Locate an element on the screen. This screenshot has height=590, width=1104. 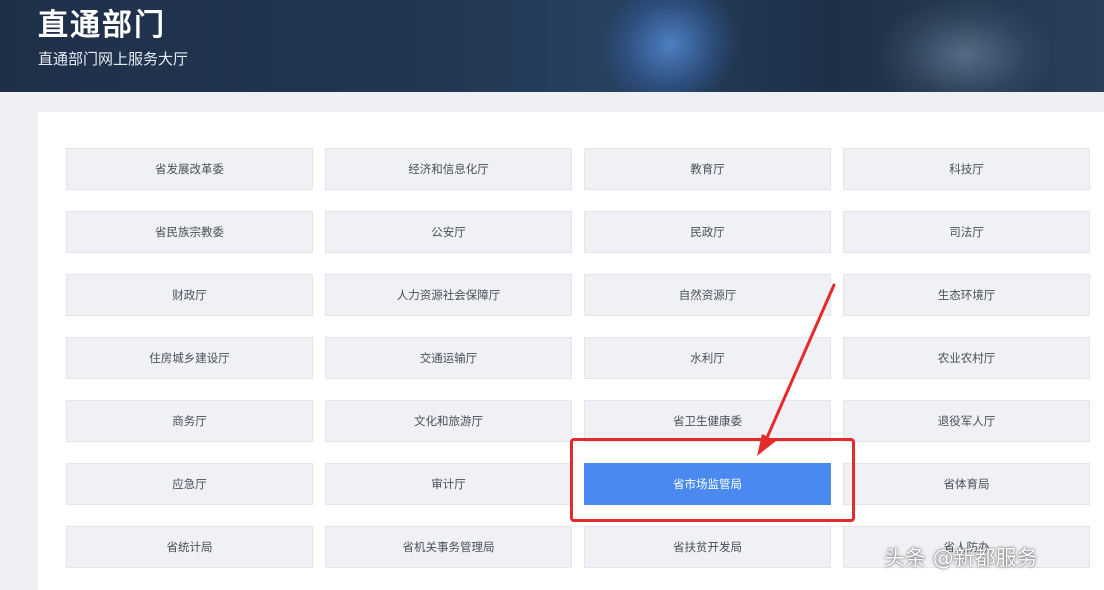
page-title: 直通部门 is located at coordinates (102, 25).